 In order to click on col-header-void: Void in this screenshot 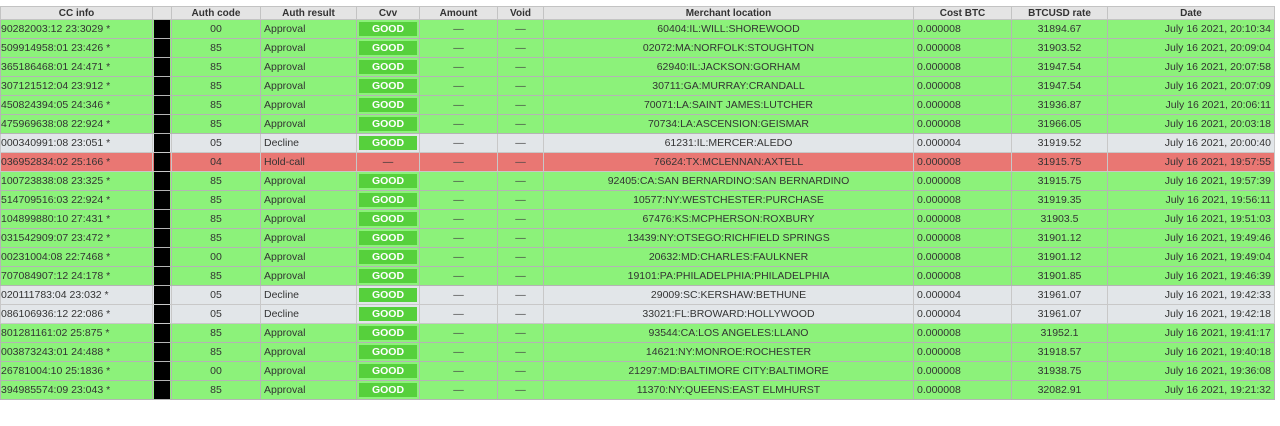, I will do `click(520, 13)`.